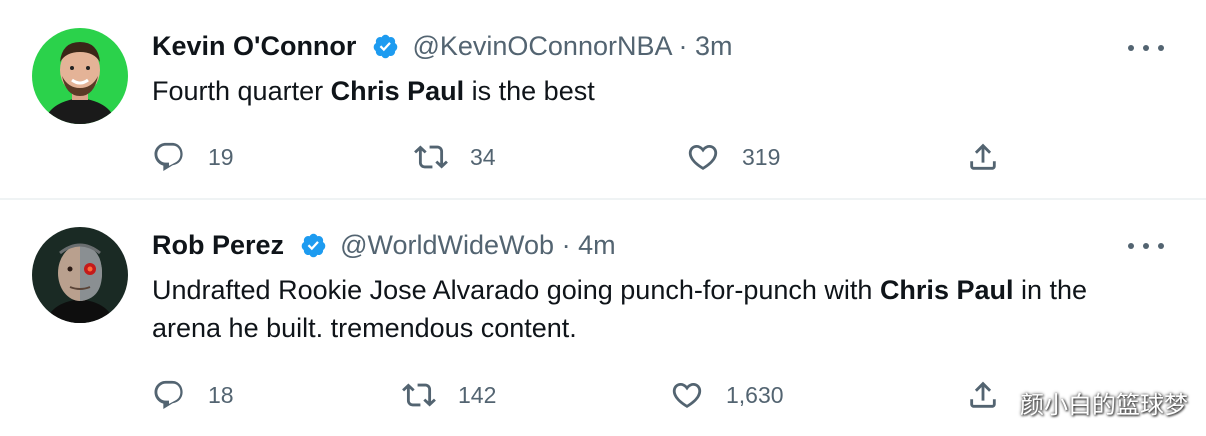 This screenshot has height=436, width=1206. I want to click on tweet-text-part: is the best, so click(529, 91).